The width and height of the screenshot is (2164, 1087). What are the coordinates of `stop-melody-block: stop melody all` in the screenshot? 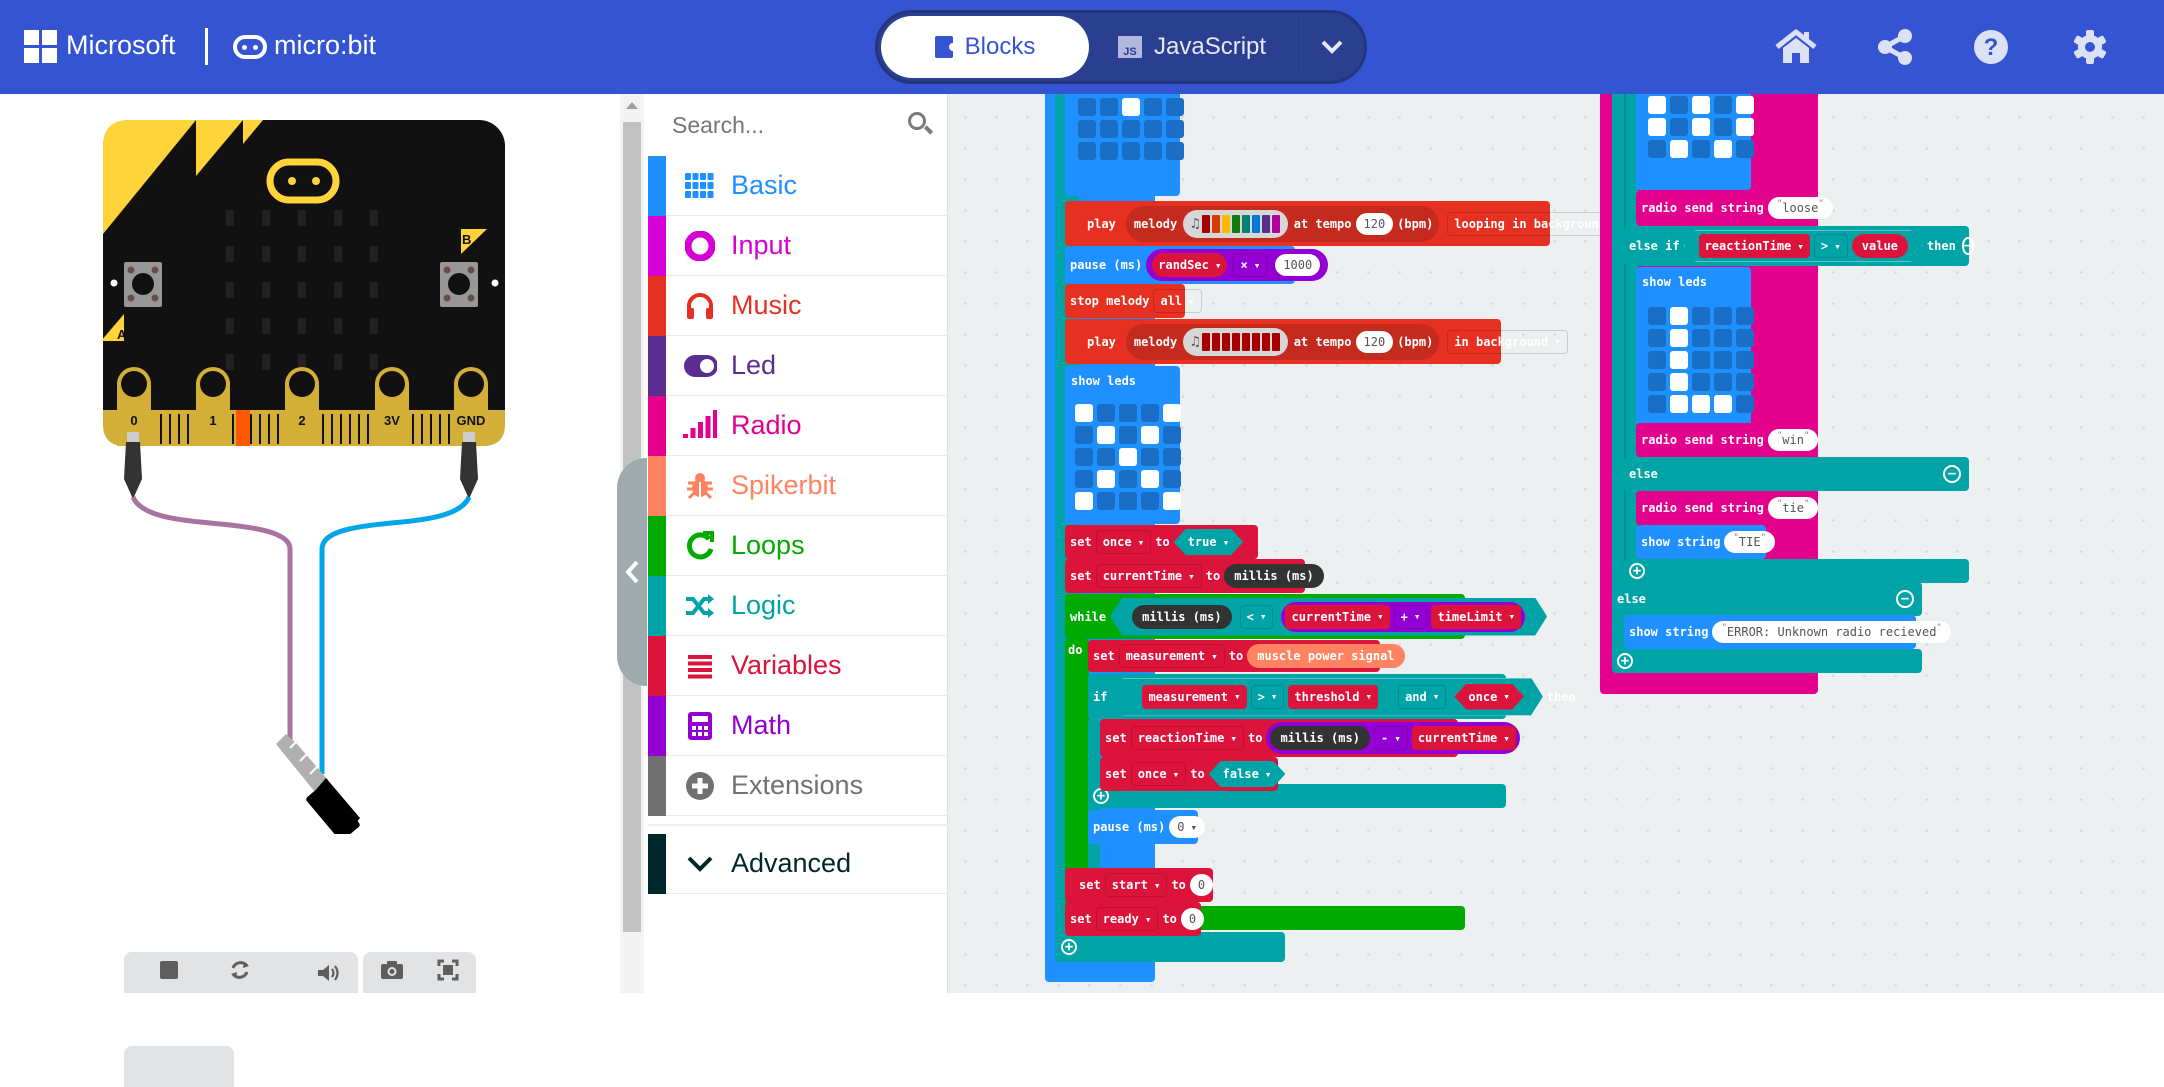 It's located at (1133, 301).